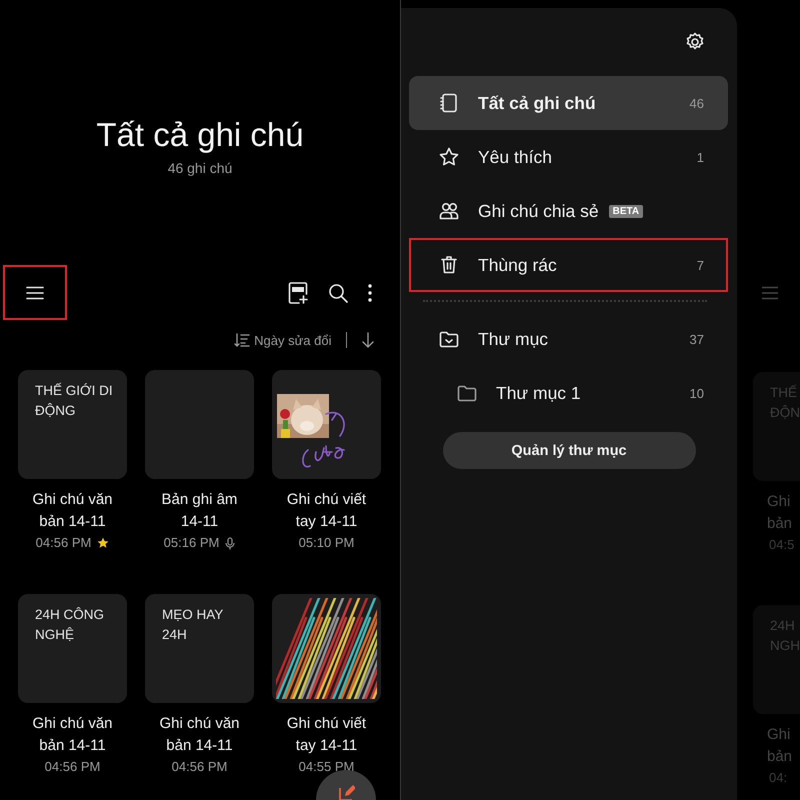 The width and height of the screenshot is (800, 800). I want to click on arrow-down-icon, so click(368, 340).